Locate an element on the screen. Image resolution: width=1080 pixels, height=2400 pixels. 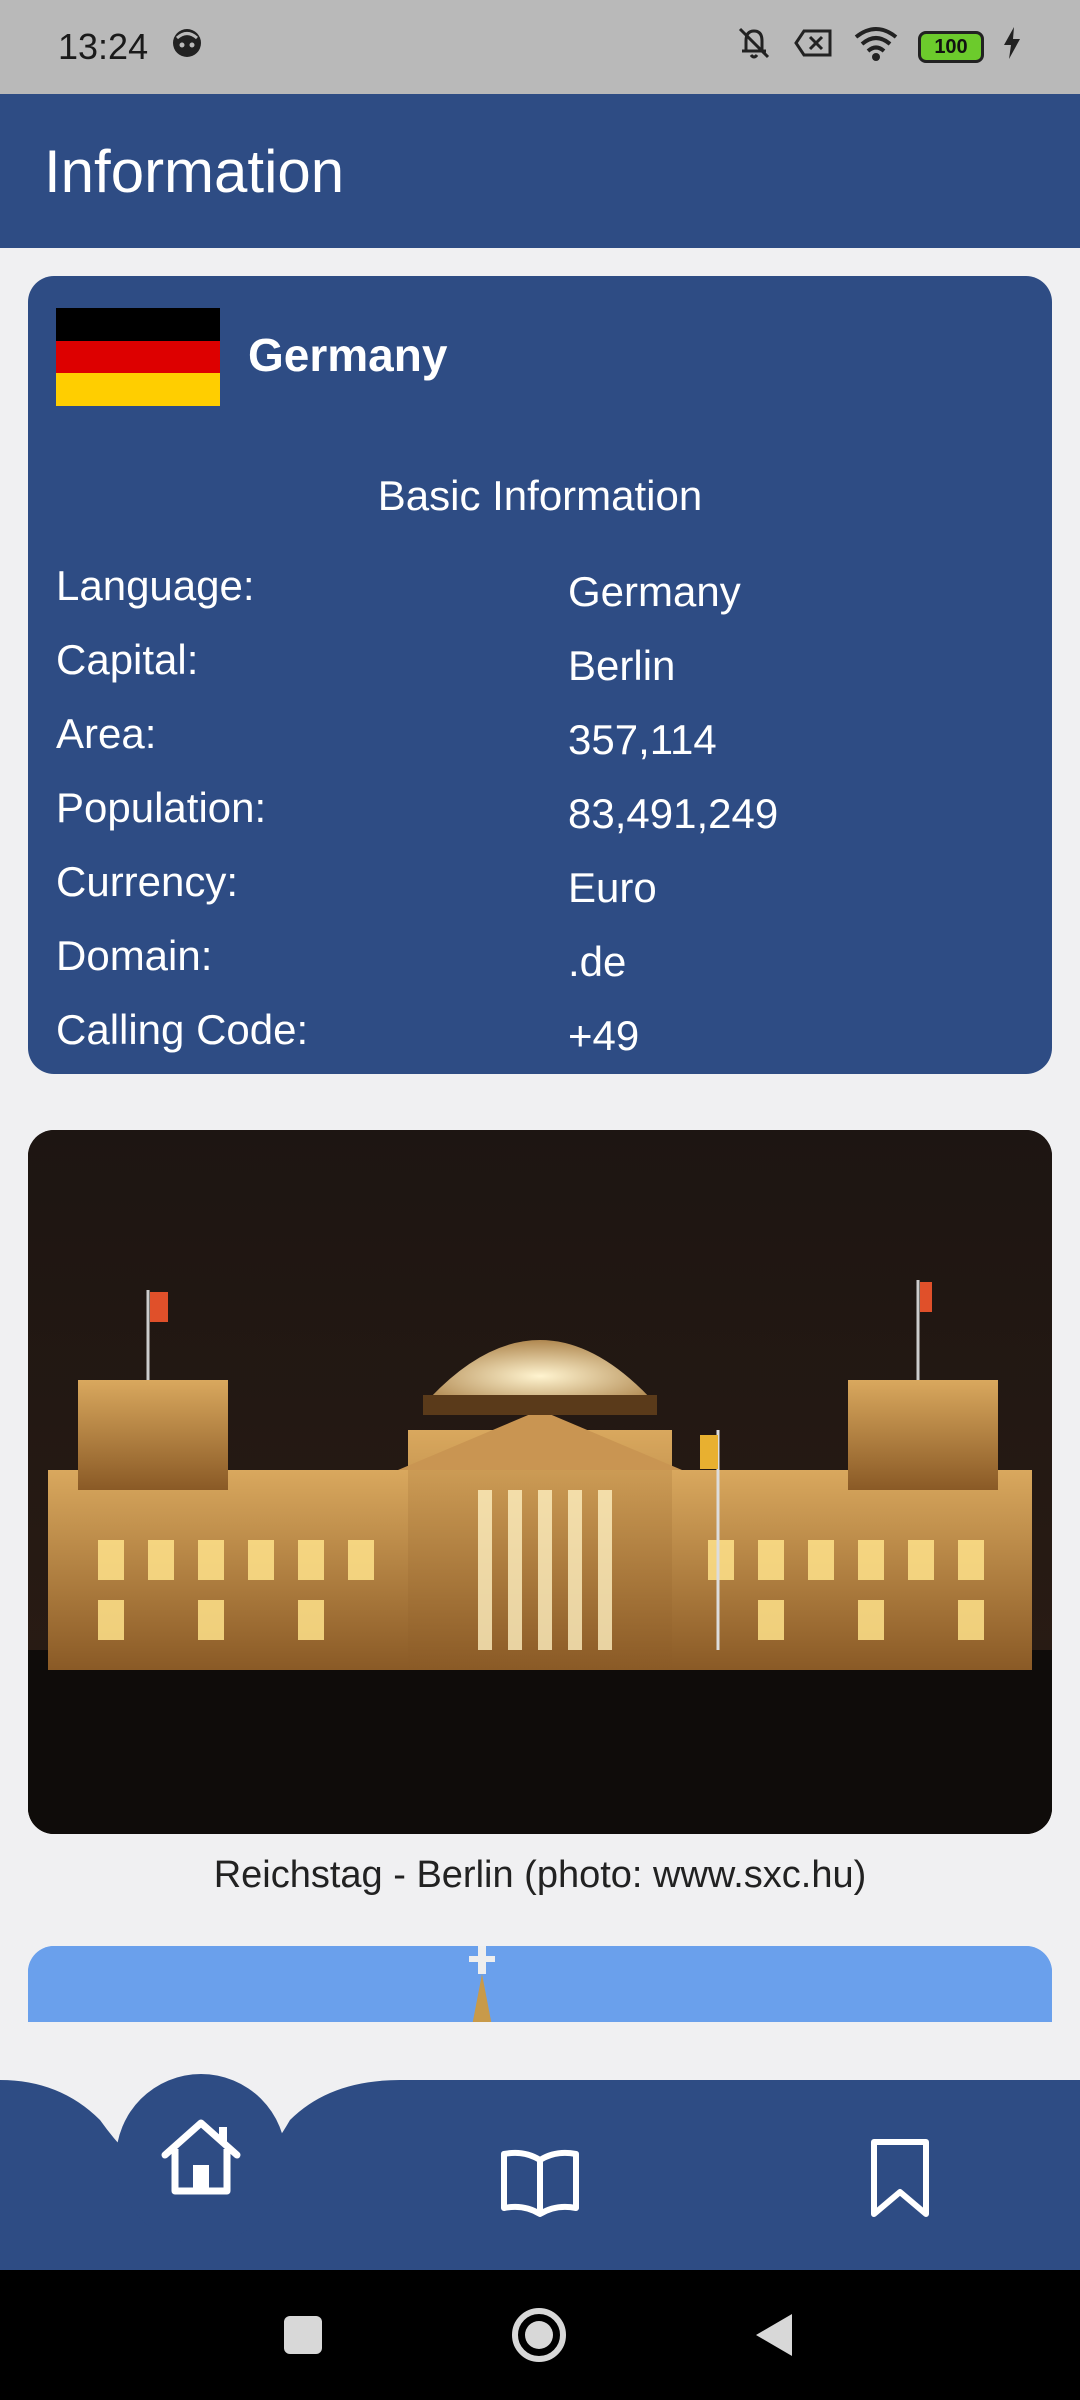
info-label: Language: is located at coordinates (155, 585).